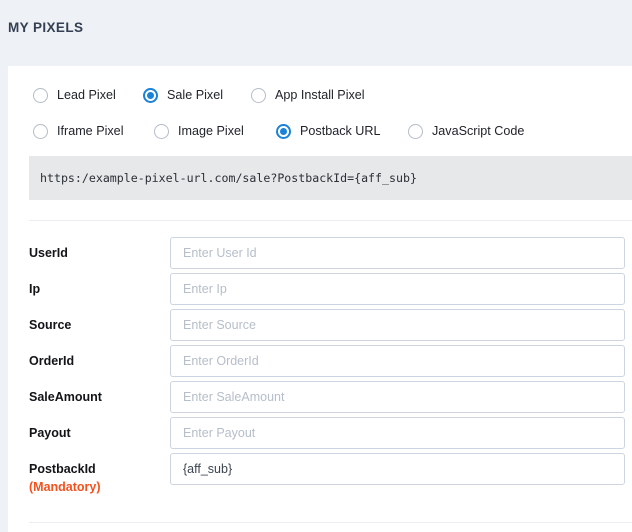  What do you see at coordinates (62, 469) in the screenshot?
I see `field-label: PostbackId` at bounding box center [62, 469].